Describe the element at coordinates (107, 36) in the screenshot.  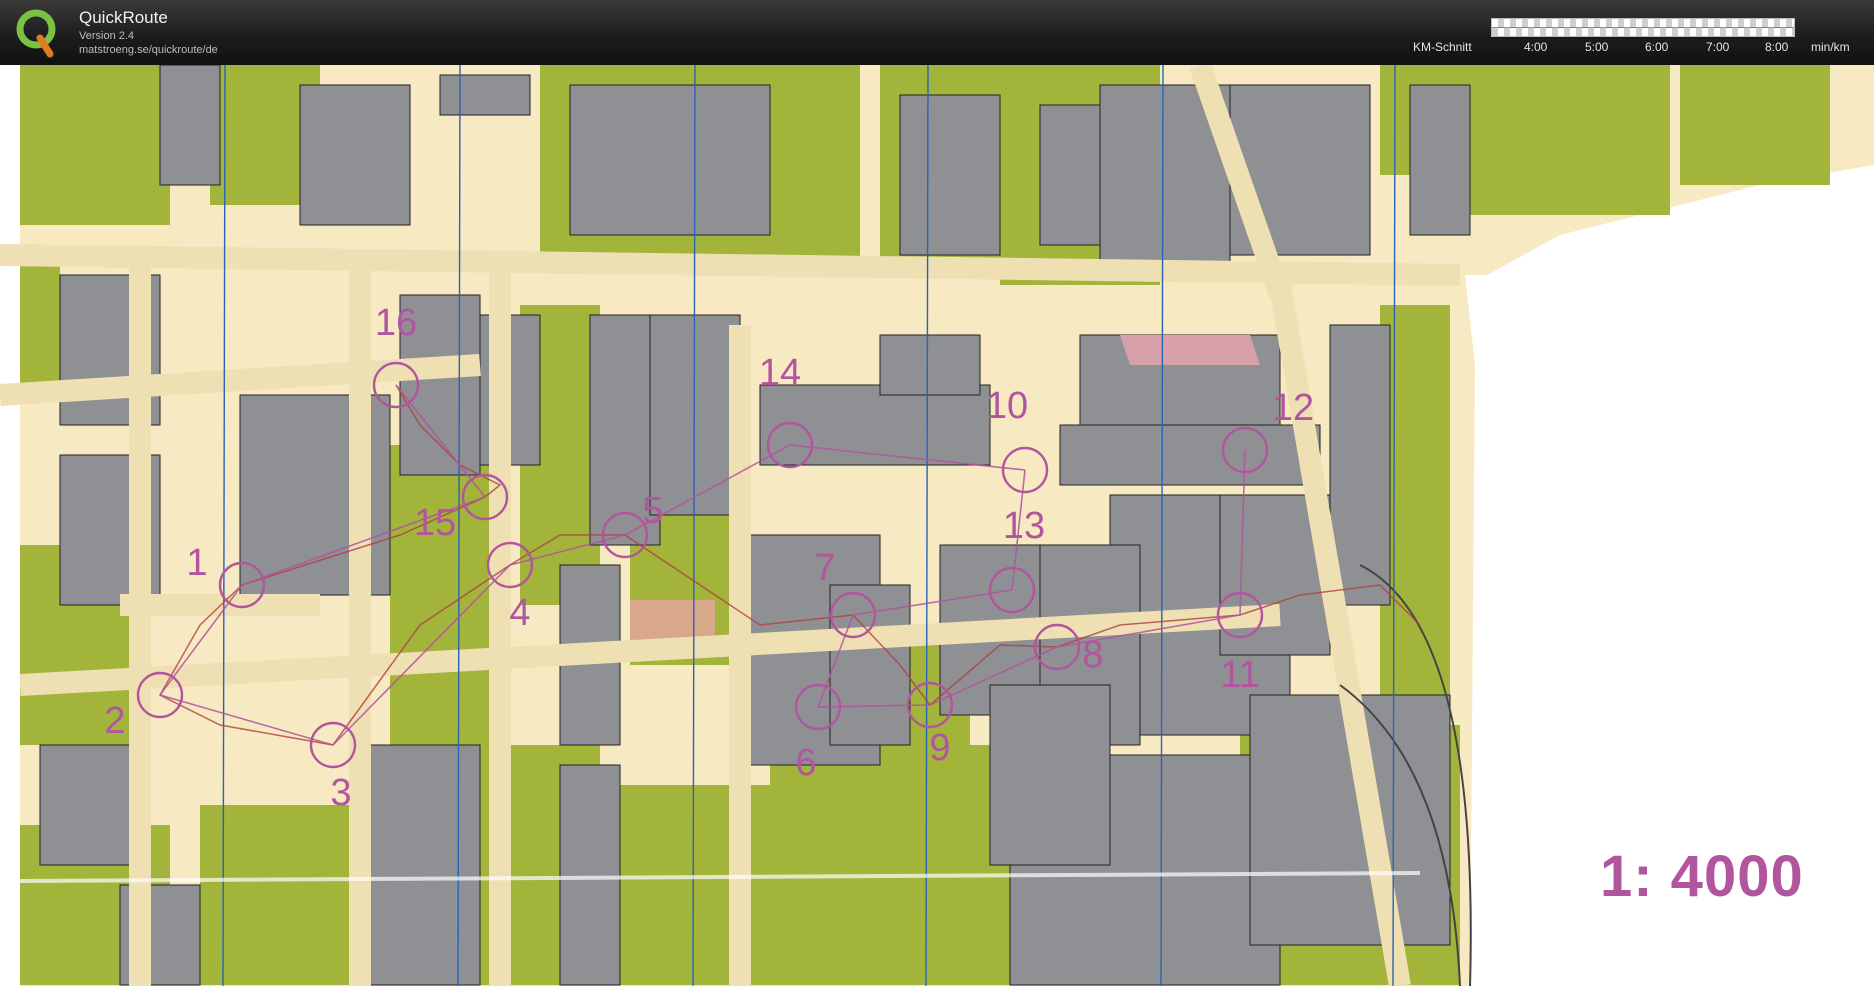
I see `app-version: Version 2.4` at that location.